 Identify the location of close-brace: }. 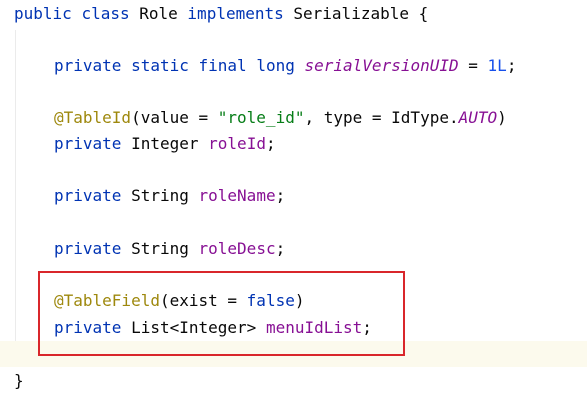
(19, 380).